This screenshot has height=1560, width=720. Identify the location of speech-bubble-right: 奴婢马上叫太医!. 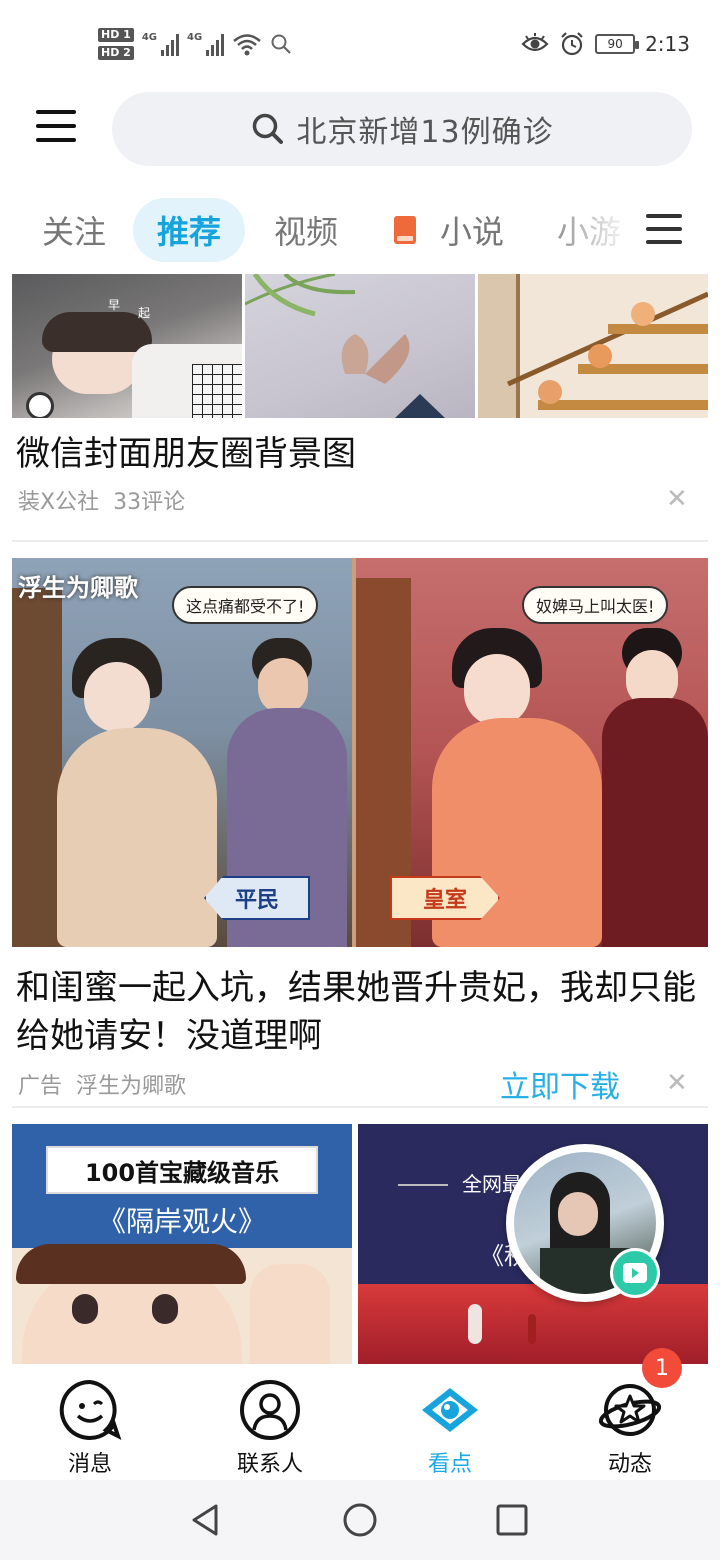
(595, 605).